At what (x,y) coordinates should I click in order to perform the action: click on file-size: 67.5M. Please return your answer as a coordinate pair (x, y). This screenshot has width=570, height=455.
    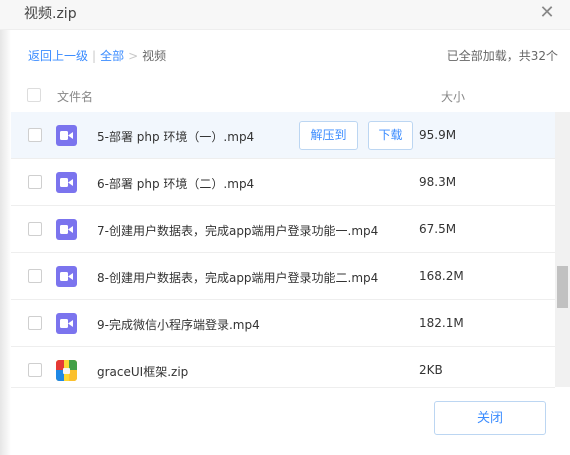
    Looking at the image, I should click on (438, 229).